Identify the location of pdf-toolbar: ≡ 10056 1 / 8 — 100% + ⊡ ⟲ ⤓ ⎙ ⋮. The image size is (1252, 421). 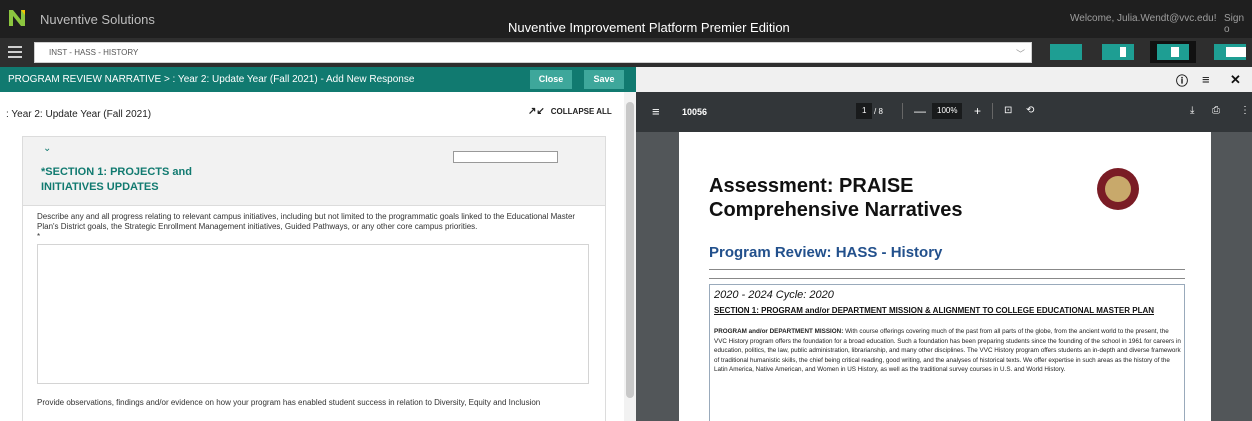
(944, 112).